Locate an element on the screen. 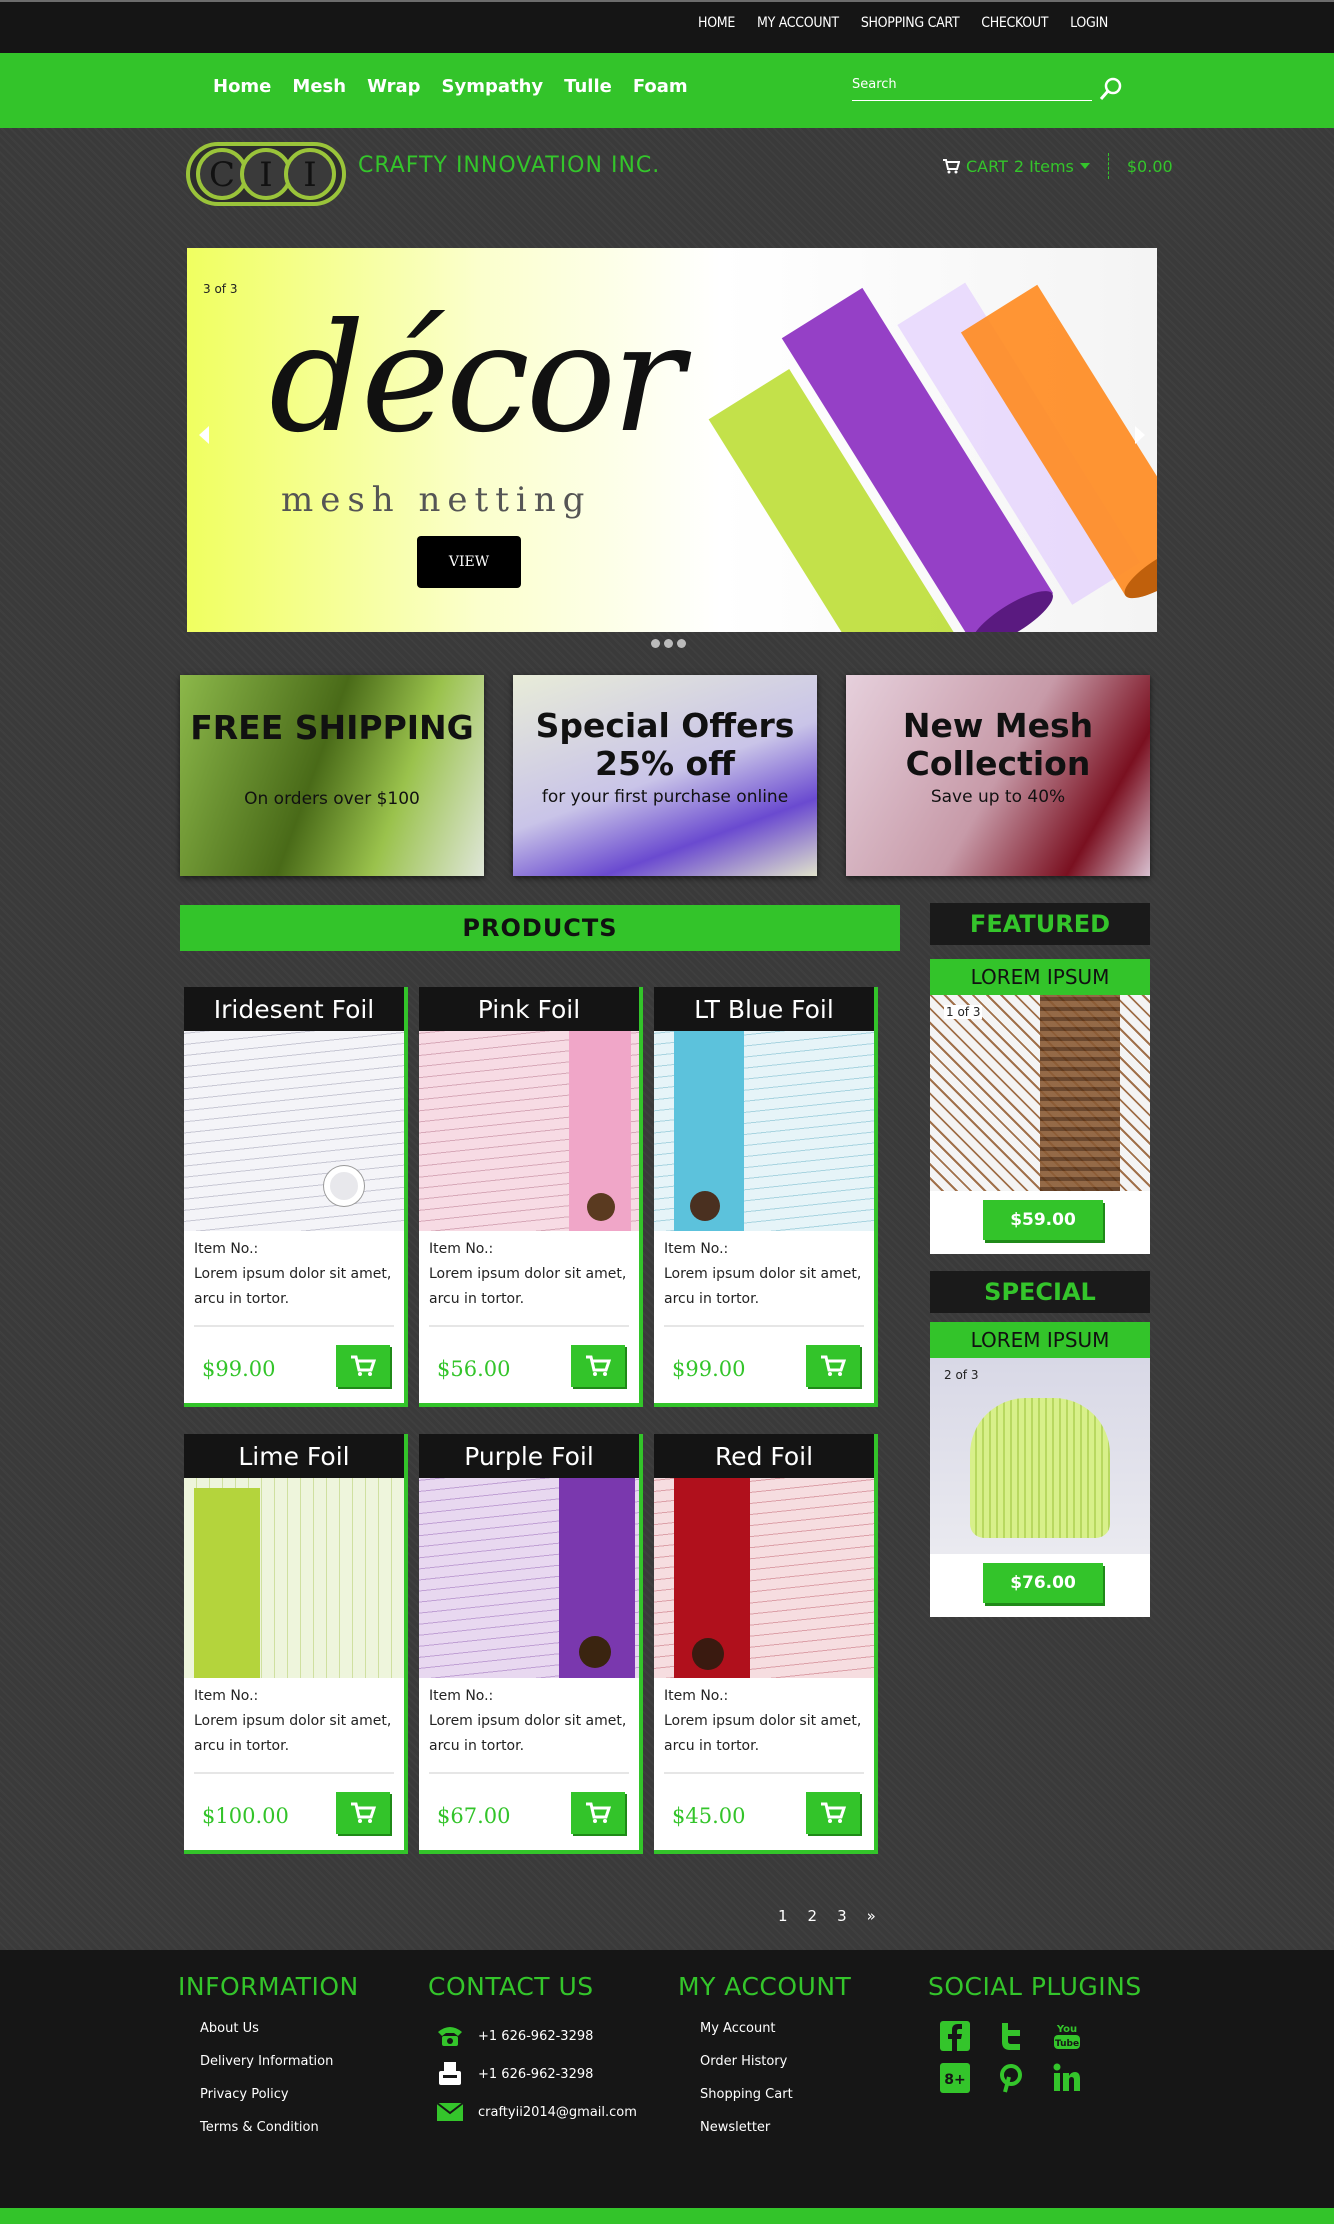  product-name: Pink Foil is located at coordinates (529, 1009).